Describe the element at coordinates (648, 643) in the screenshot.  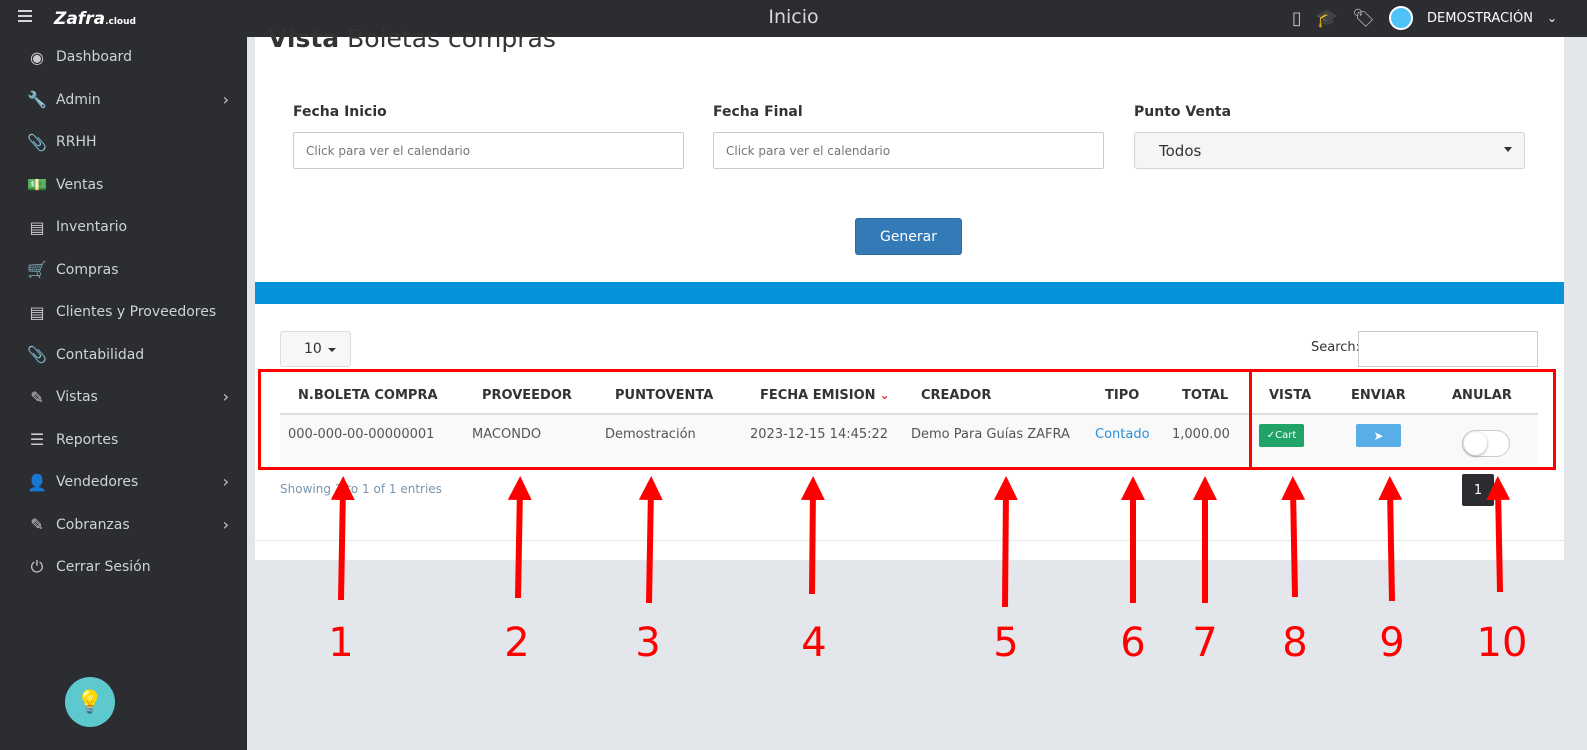
I see `annotation-number: 3` at that location.